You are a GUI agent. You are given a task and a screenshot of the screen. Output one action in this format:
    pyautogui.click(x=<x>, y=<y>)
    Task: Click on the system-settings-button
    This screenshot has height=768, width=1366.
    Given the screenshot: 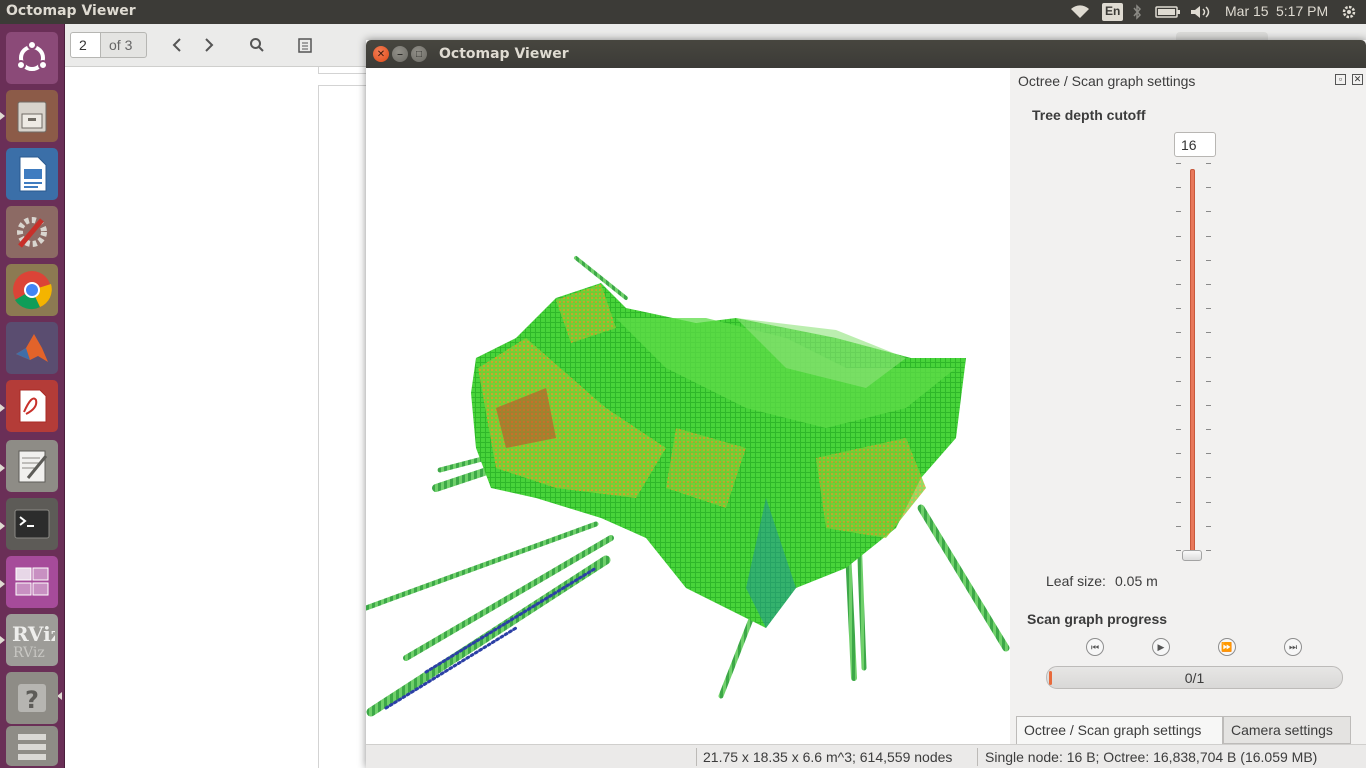 What is the action you would take?
    pyautogui.click(x=32, y=232)
    